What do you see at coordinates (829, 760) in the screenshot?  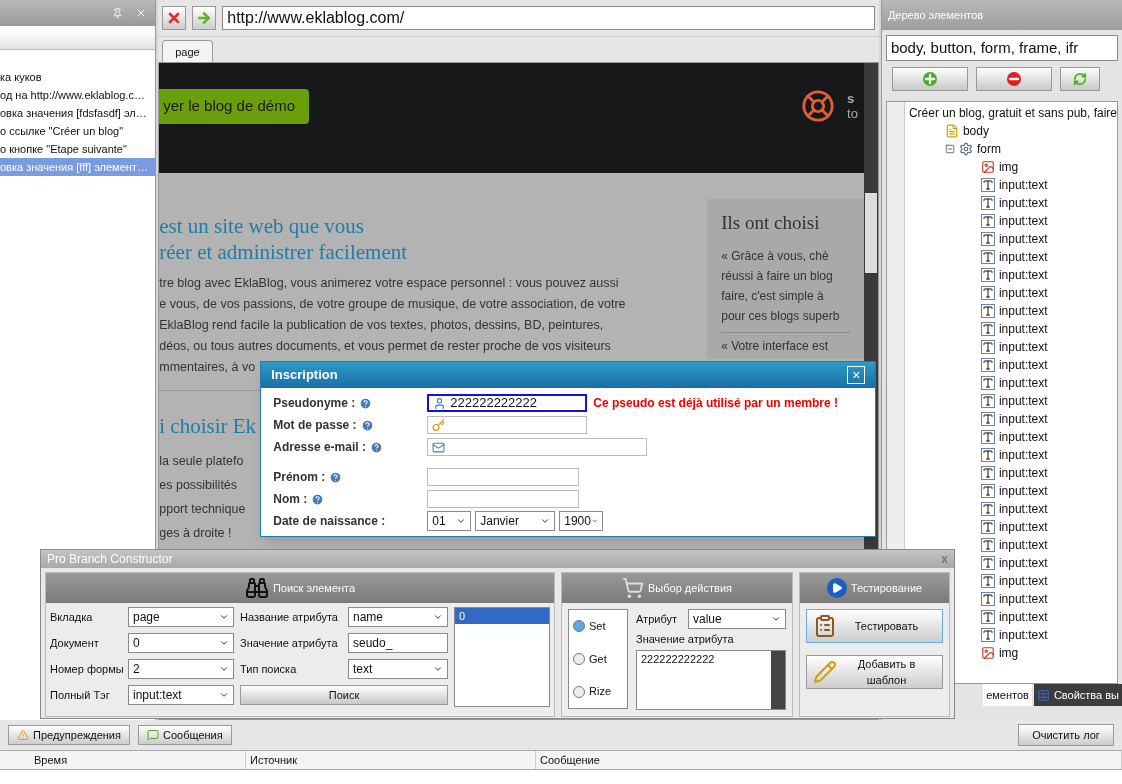 I see `column-header: Сообщение` at bounding box center [829, 760].